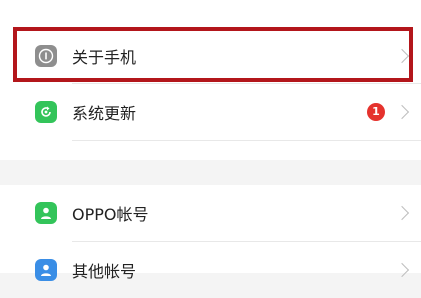 Image resolution: width=421 pixels, height=298 pixels. What do you see at coordinates (46, 270) in the screenshot?
I see `other-account-icon` at bounding box center [46, 270].